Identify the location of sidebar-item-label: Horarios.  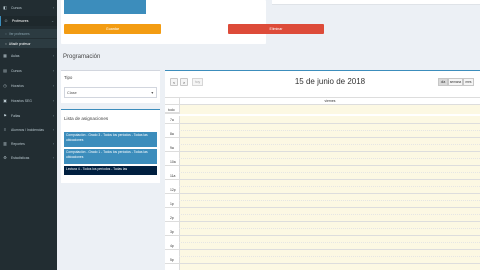
(17, 86).